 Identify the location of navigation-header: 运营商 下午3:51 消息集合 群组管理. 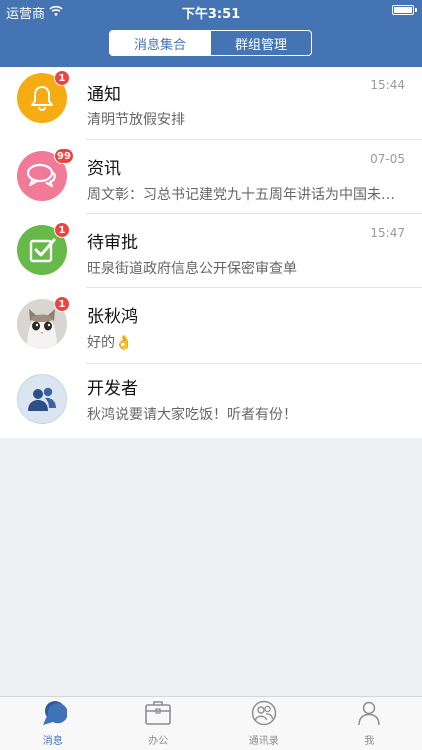
(211, 33).